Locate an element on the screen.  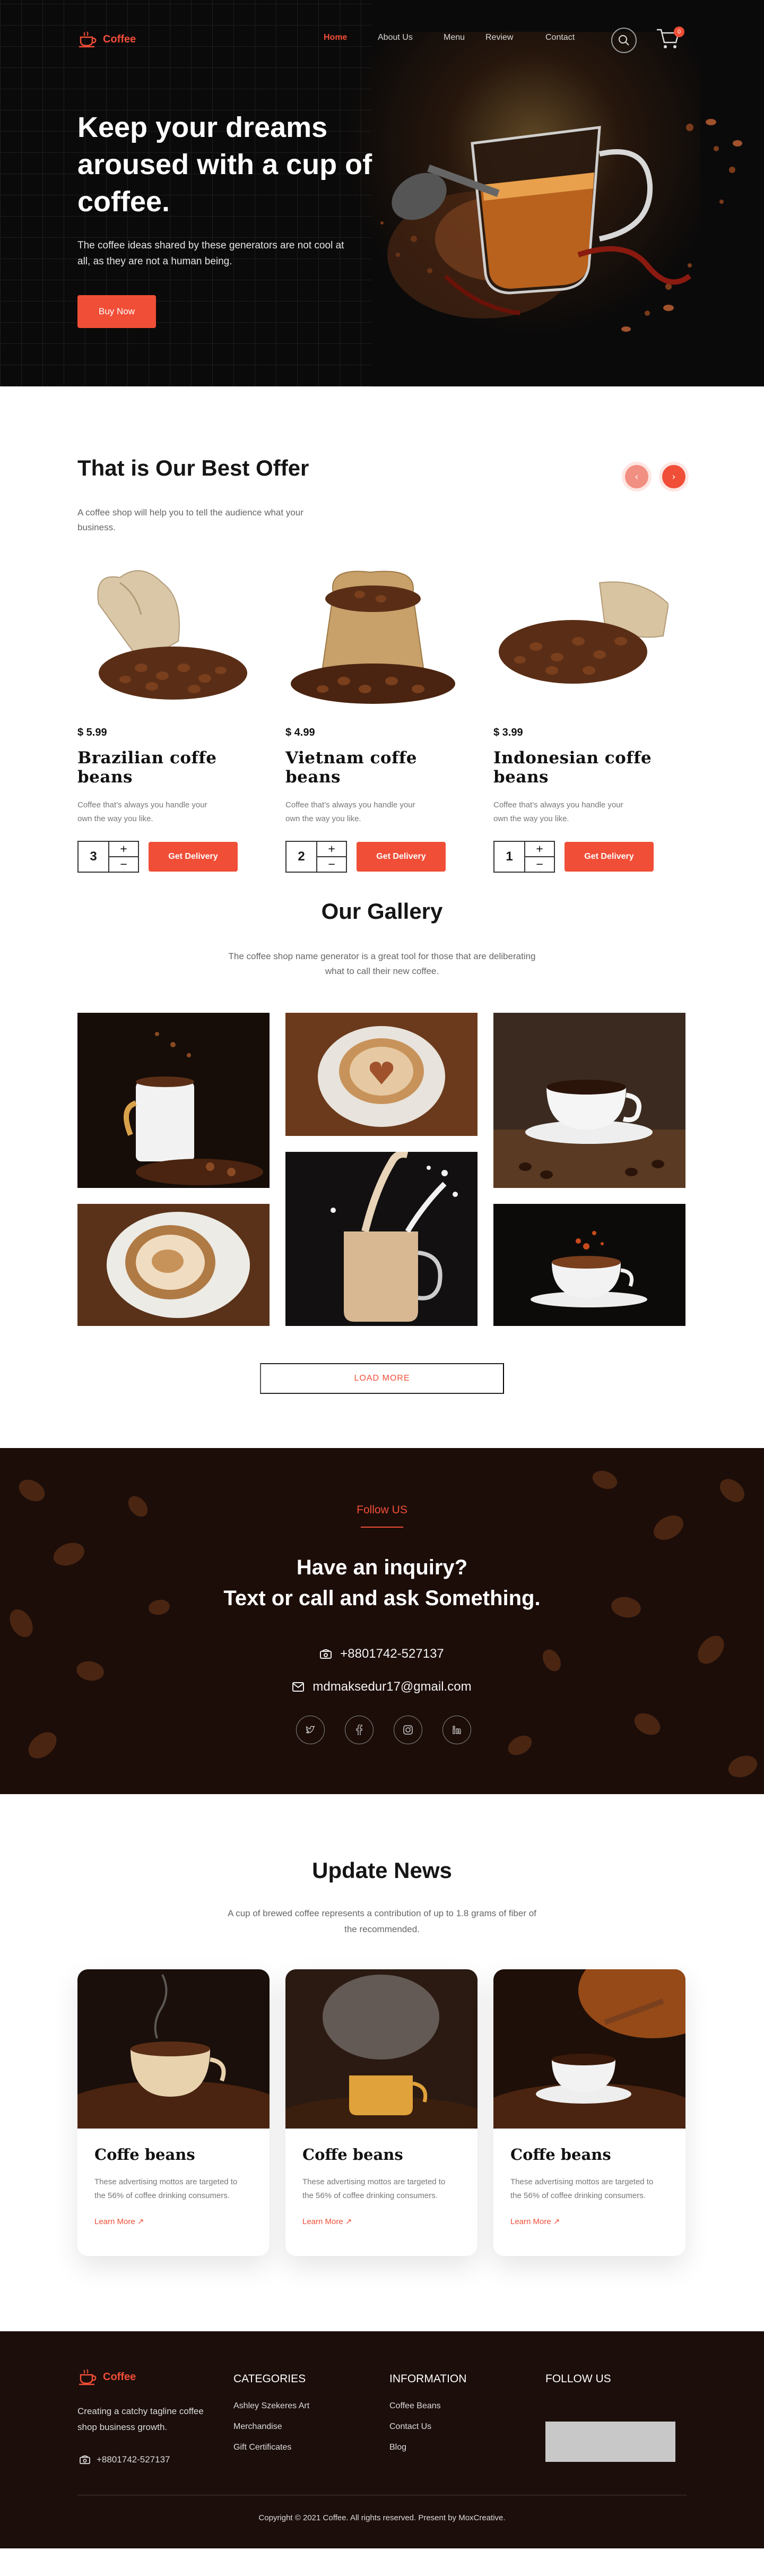
footer-link: Merchandise is located at coordinates (271, 2427).